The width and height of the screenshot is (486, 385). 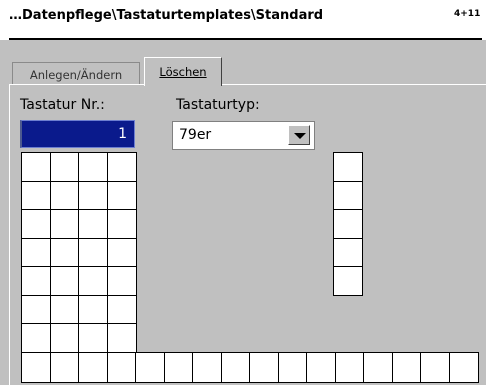 I want to click on keyboard-type-select: 79er, so click(x=243, y=135).